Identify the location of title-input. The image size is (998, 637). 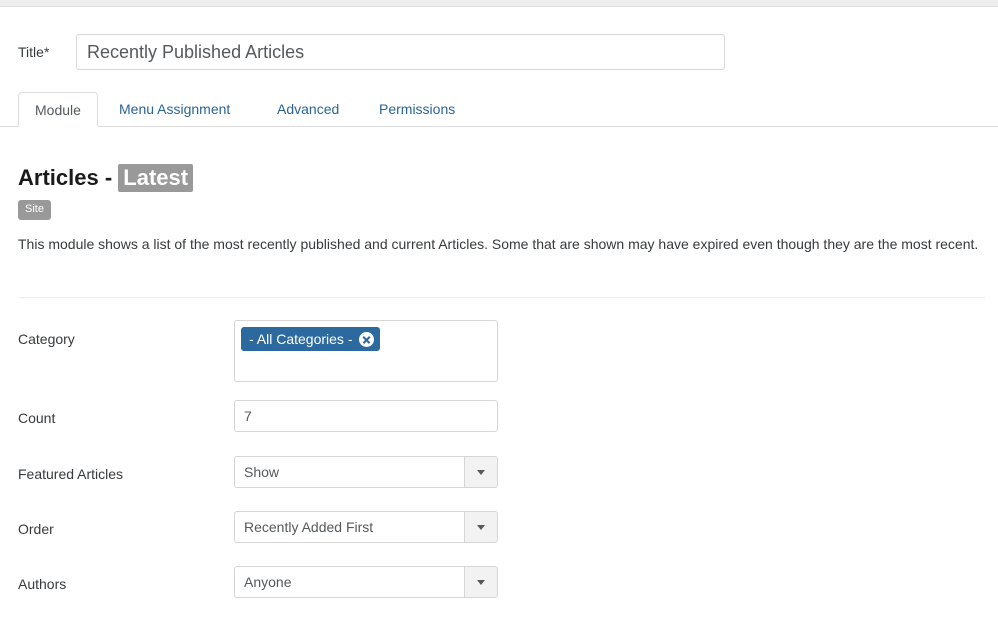
(400, 52).